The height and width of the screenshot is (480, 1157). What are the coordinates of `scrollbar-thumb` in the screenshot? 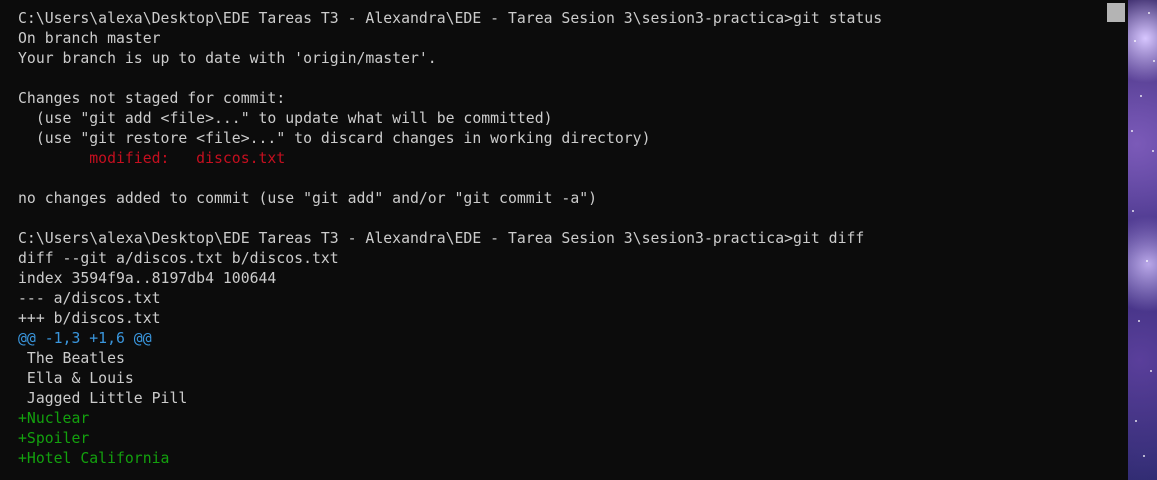 It's located at (1116, 12).